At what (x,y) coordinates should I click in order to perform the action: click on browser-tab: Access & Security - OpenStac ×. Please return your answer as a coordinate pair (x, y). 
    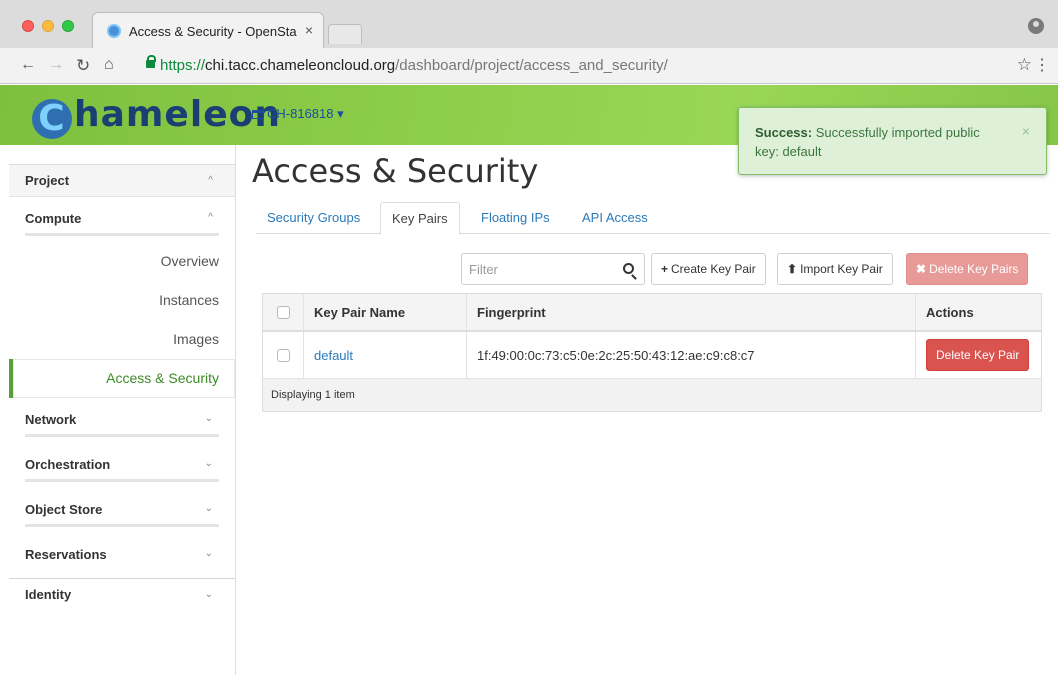
    Looking at the image, I should click on (208, 30).